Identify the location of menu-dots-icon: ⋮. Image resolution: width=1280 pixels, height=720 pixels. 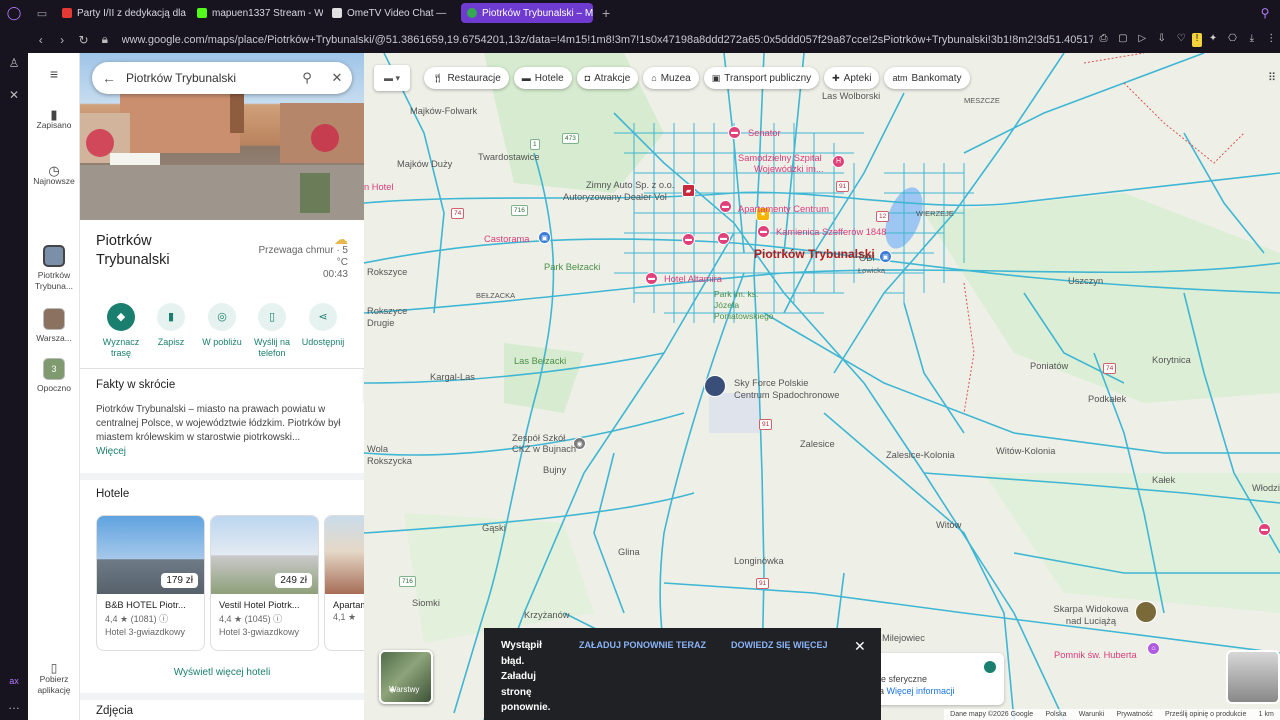
(1271, 40).